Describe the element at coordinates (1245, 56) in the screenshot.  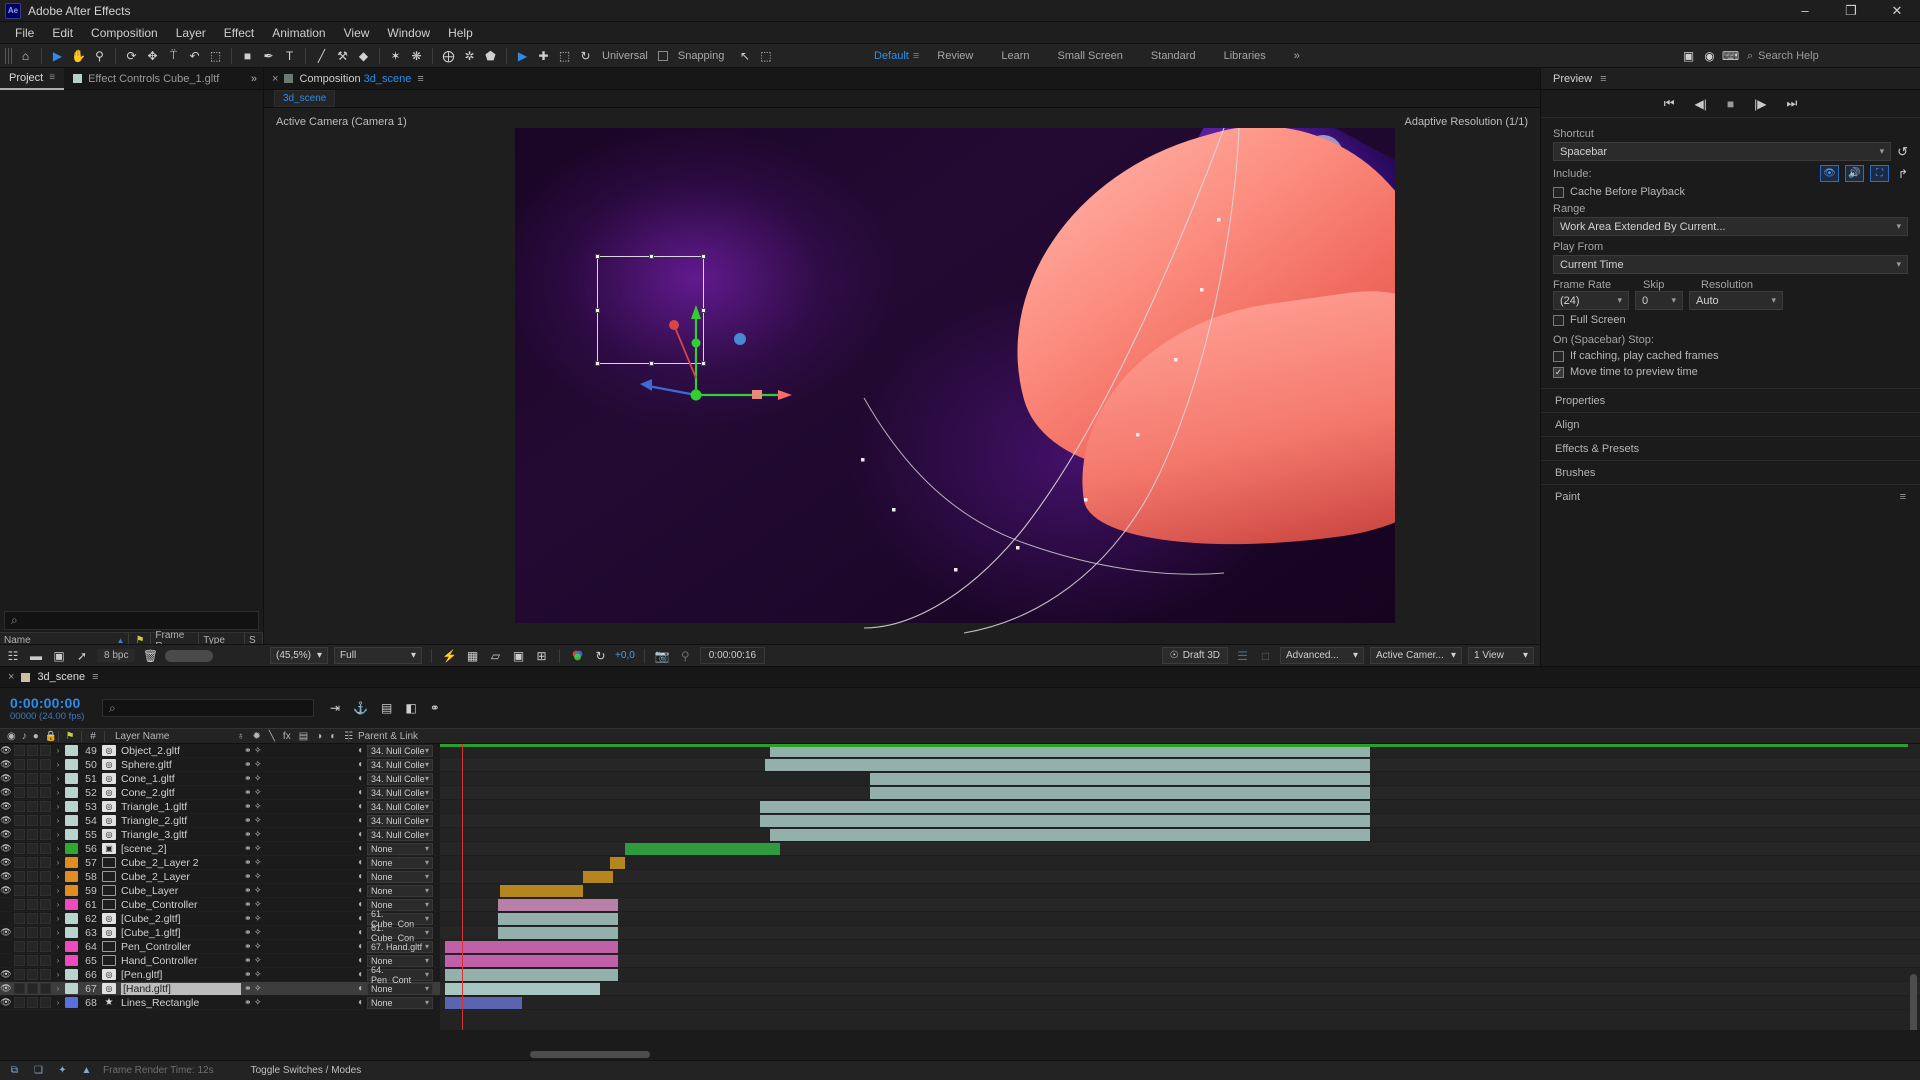
I see `workspace-libraries: Libraries` at that location.